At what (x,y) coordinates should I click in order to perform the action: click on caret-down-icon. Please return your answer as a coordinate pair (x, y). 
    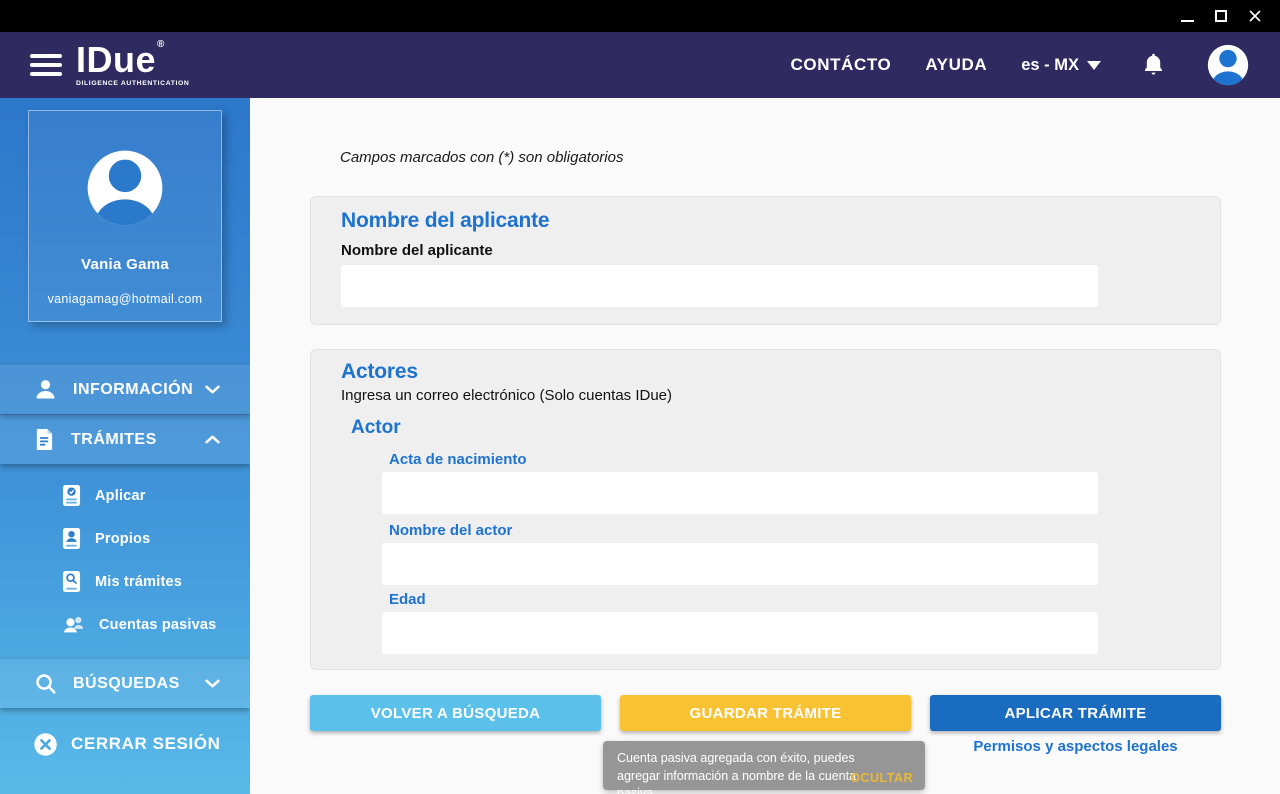
    Looking at the image, I should click on (1094, 65).